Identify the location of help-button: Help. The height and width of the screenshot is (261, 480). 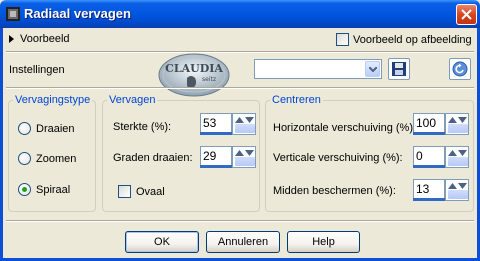
(323, 242).